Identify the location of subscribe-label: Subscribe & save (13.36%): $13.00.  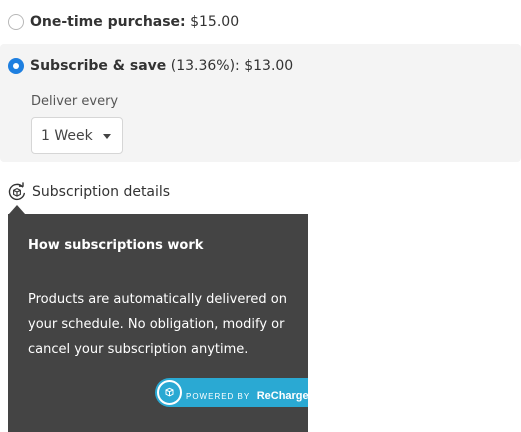
(161, 66).